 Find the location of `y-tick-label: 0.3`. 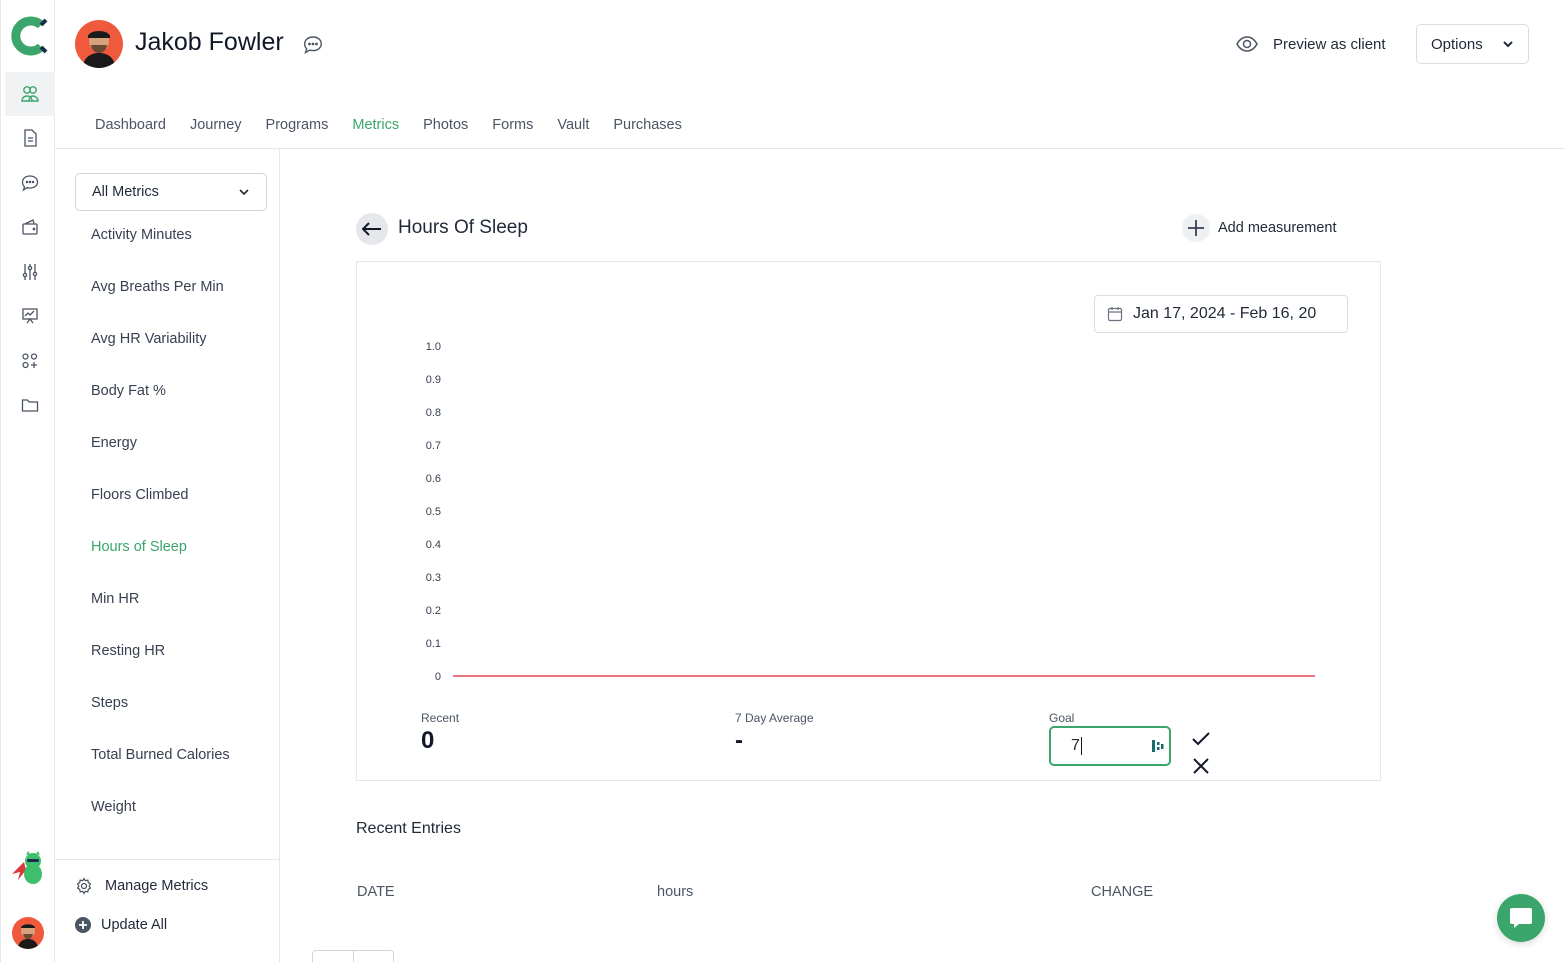

y-tick-label: 0.3 is located at coordinates (433, 578).